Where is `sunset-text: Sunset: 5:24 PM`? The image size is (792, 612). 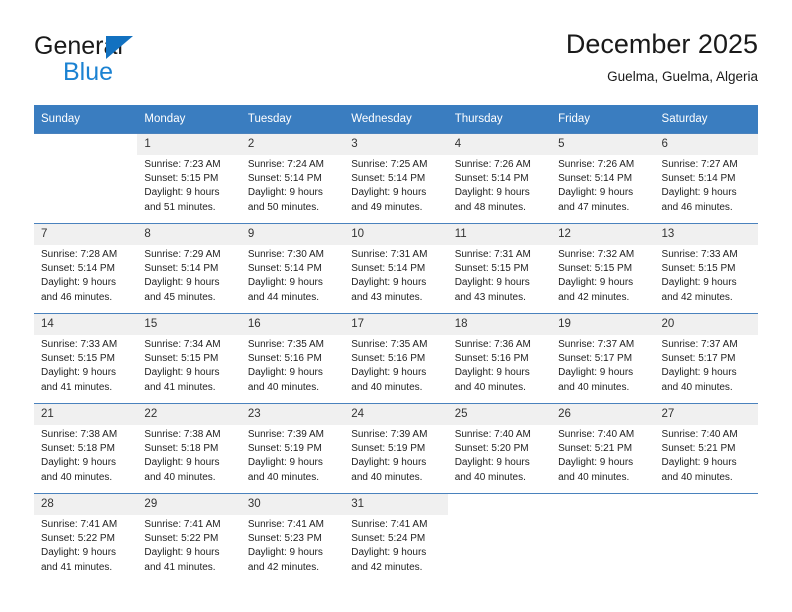 sunset-text: Sunset: 5:24 PM is located at coordinates (388, 539).